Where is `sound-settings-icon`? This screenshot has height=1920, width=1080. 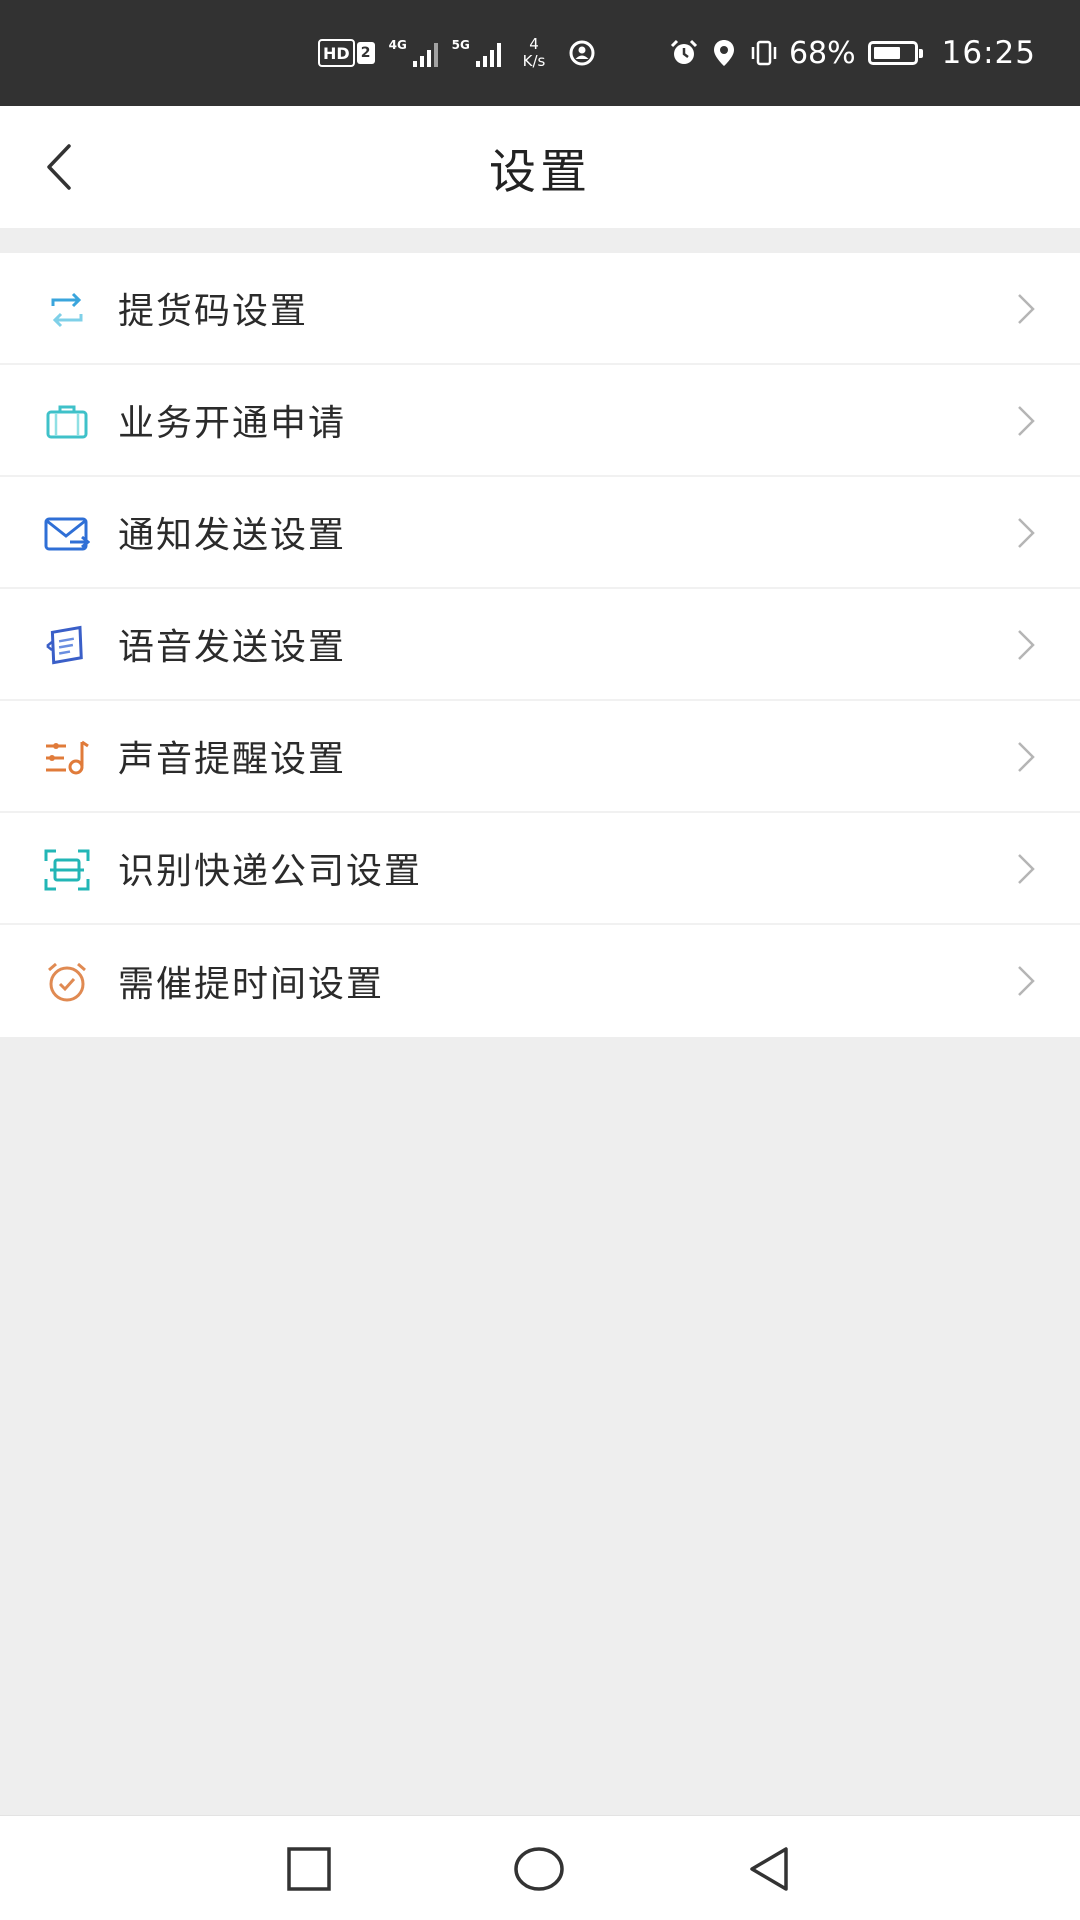
sound-settings-icon is located at coordinates (67, 758).